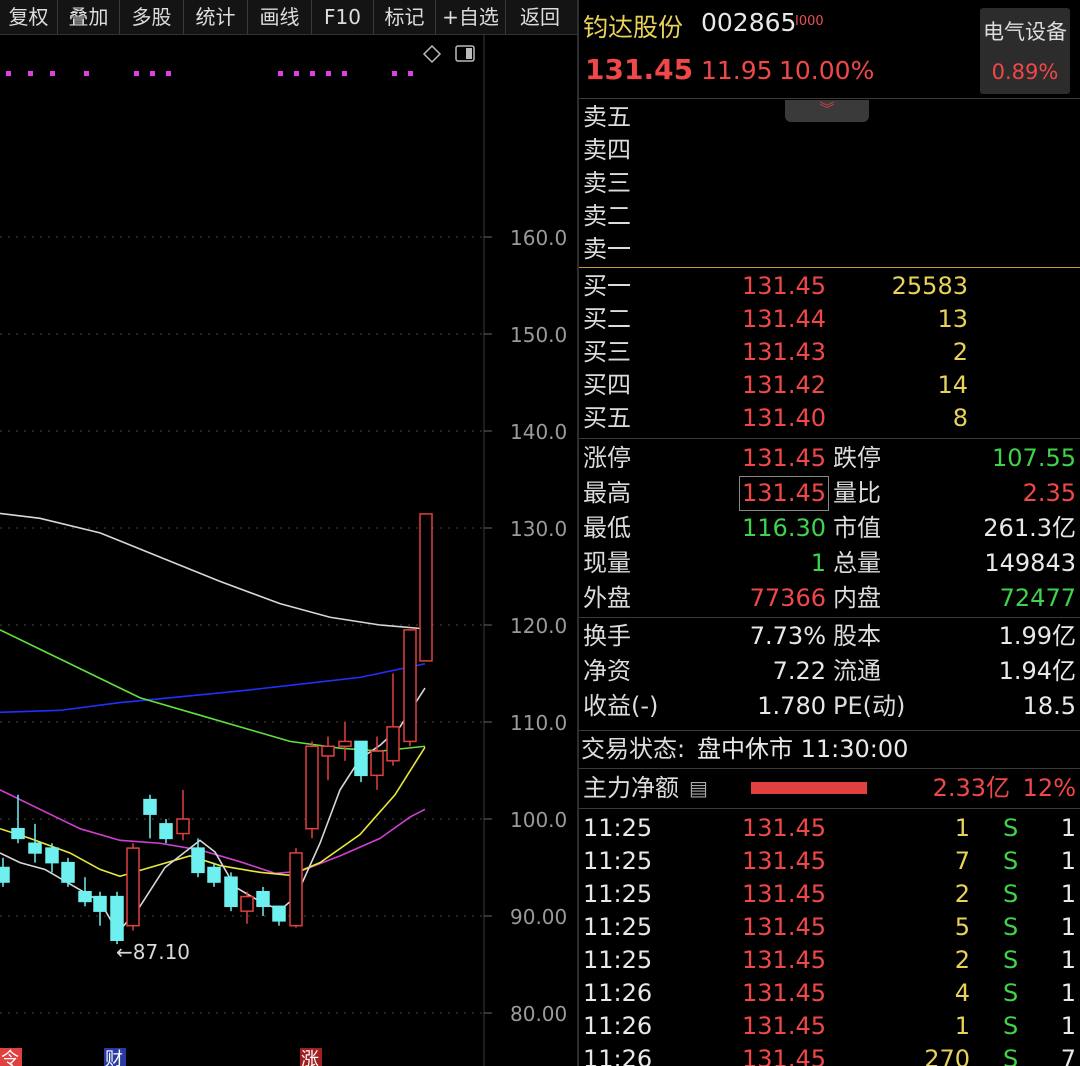 This screenshot has width=1080, height=1066. I want to click on price-change-pct: 10.00%, so click(827, 70).